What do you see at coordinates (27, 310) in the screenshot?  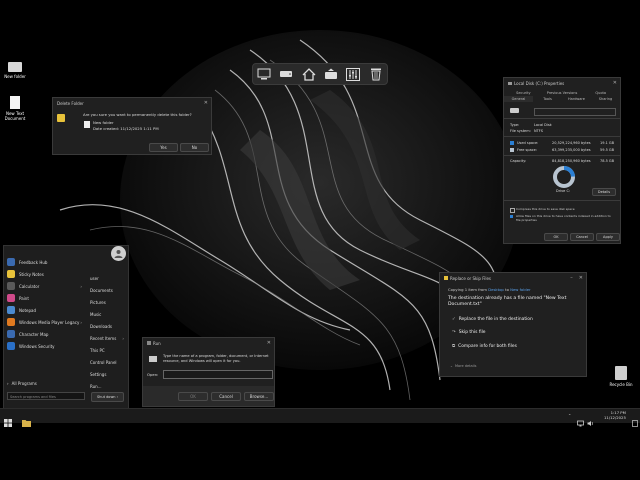 I see `start-pinned-label: Notepad` at bounding box center [27, 310].